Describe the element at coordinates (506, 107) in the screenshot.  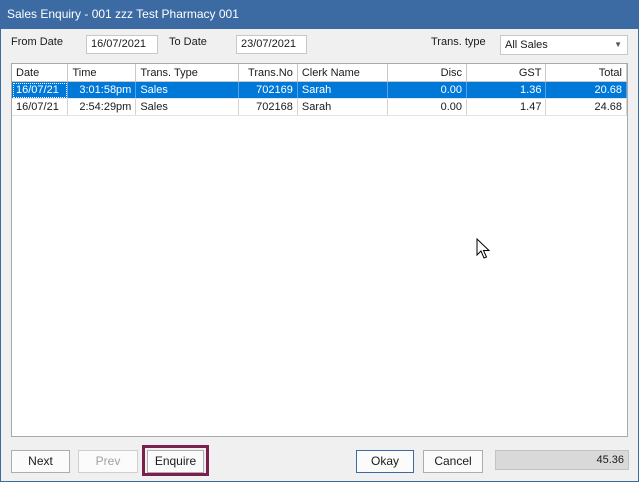
I see `cell-gst: 1.47` at that location.